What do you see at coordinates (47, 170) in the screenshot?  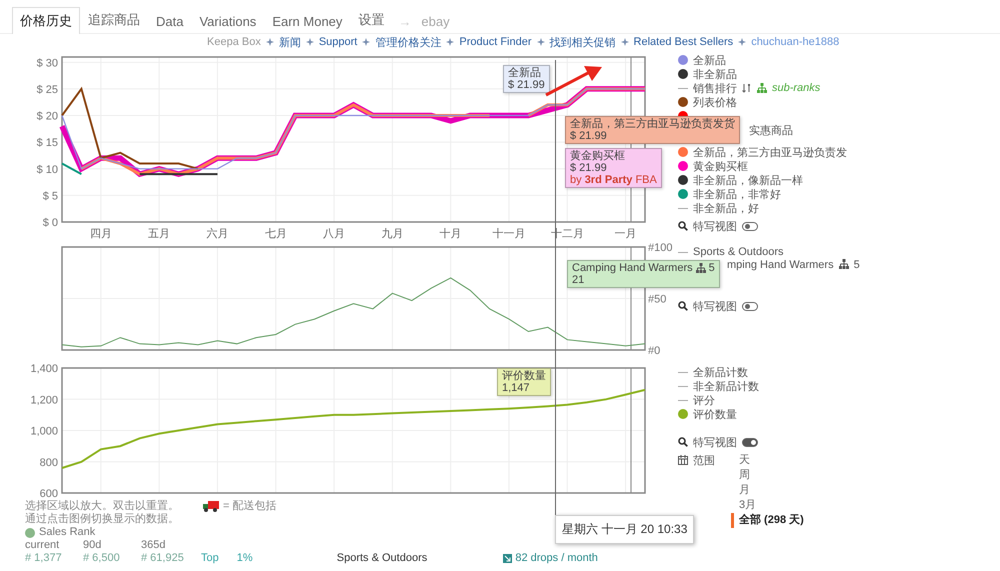 I see `axis-label: $ 10` at bounding box center [47, 170].